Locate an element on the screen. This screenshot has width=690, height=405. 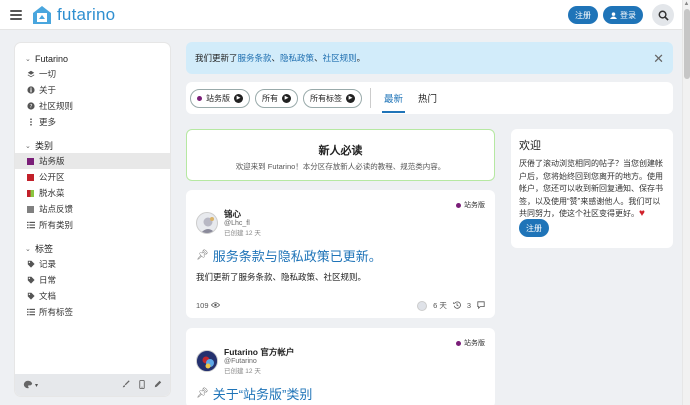
topic-excerpt: 我们更新了服务条款、隐私政策、社区规则。 is located at coordinates (281, 277).